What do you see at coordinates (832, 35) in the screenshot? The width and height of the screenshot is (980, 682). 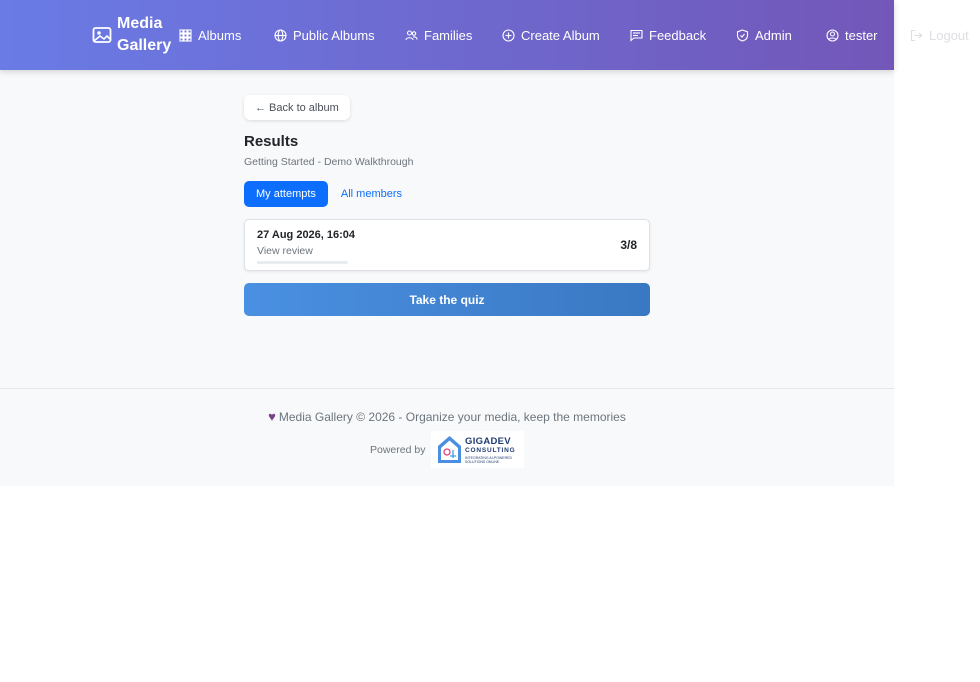 I see `user-circle-icon` at bounding box center [832, 35].